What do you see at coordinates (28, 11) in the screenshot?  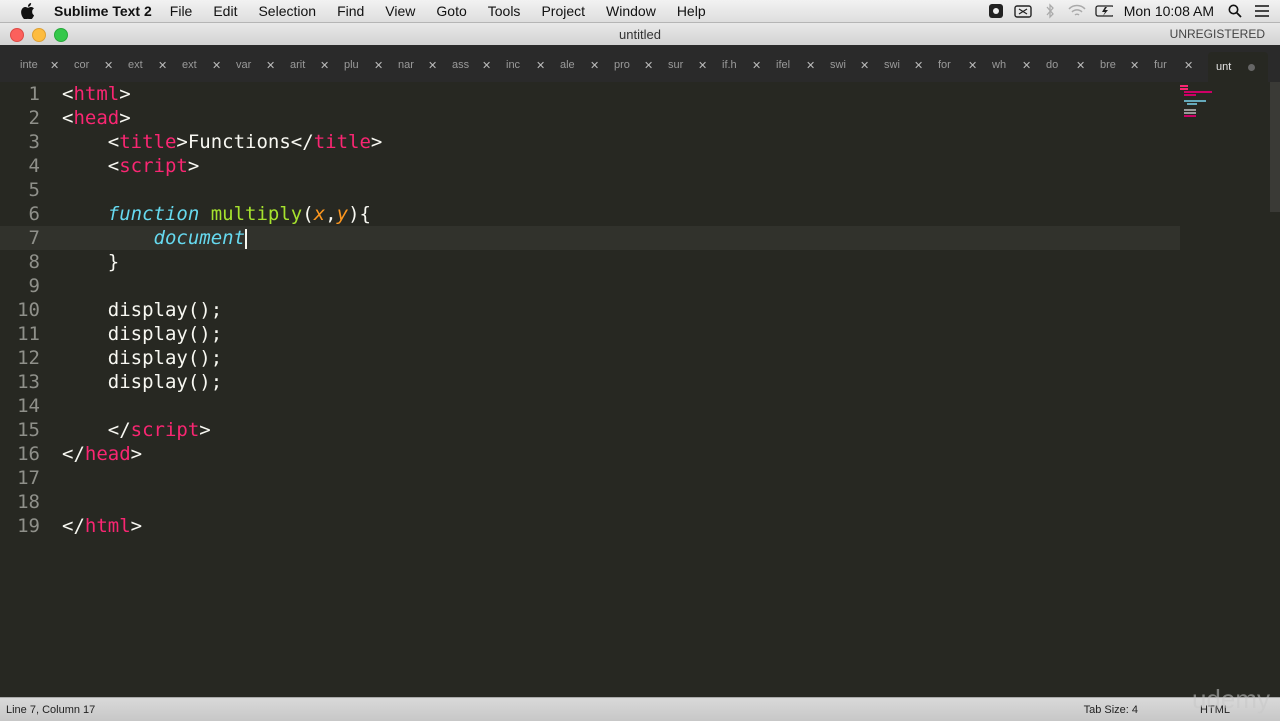 I see `apple-icon` at bounding box center [28, 11].